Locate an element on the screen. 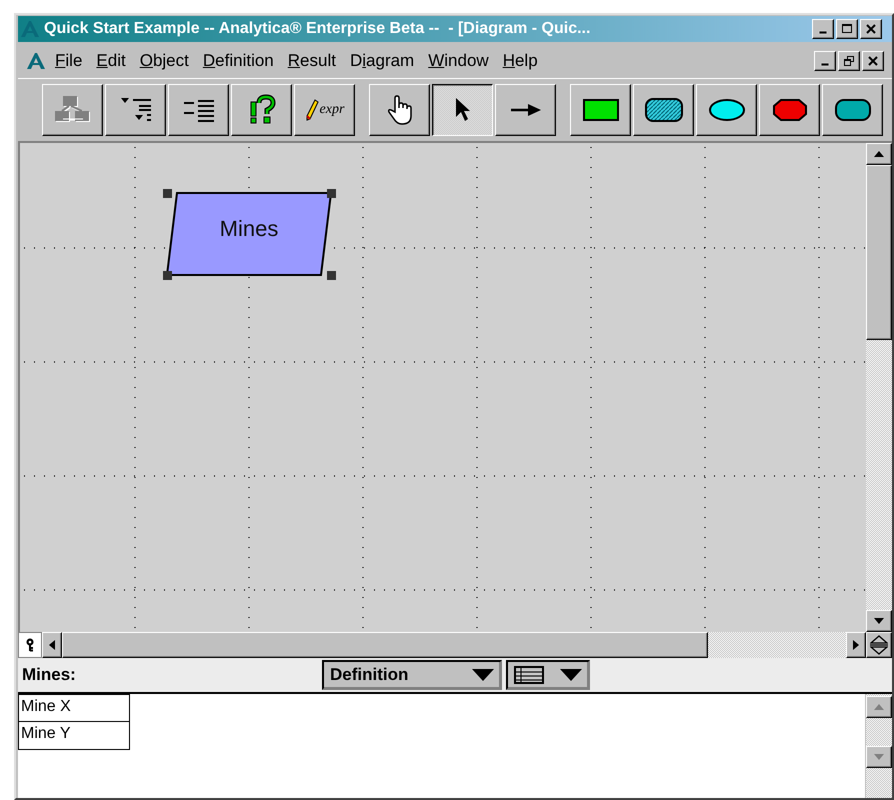 The height and width of the screenshot is (800, 894). table-cell: Mine X is located at coordinates (74, 708).